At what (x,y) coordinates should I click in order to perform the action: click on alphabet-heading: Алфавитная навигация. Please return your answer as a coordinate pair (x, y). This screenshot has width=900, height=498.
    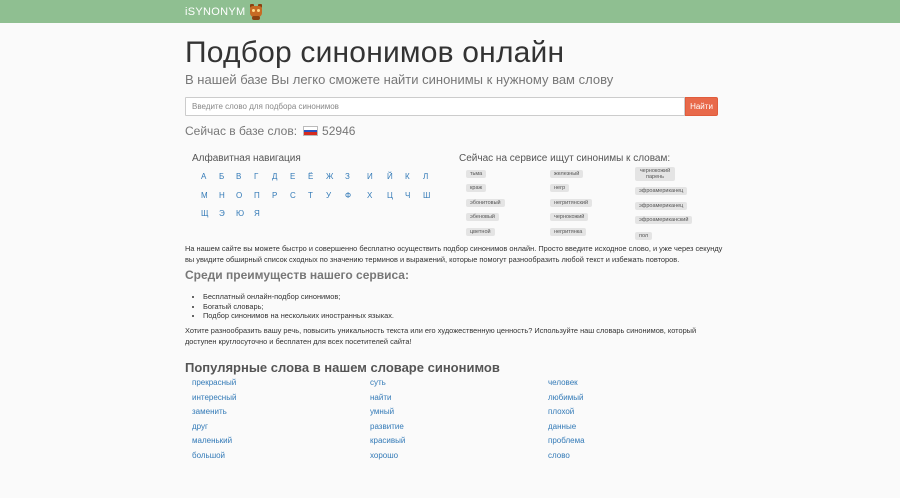
    Looking at the image, I should click on (246, 158).